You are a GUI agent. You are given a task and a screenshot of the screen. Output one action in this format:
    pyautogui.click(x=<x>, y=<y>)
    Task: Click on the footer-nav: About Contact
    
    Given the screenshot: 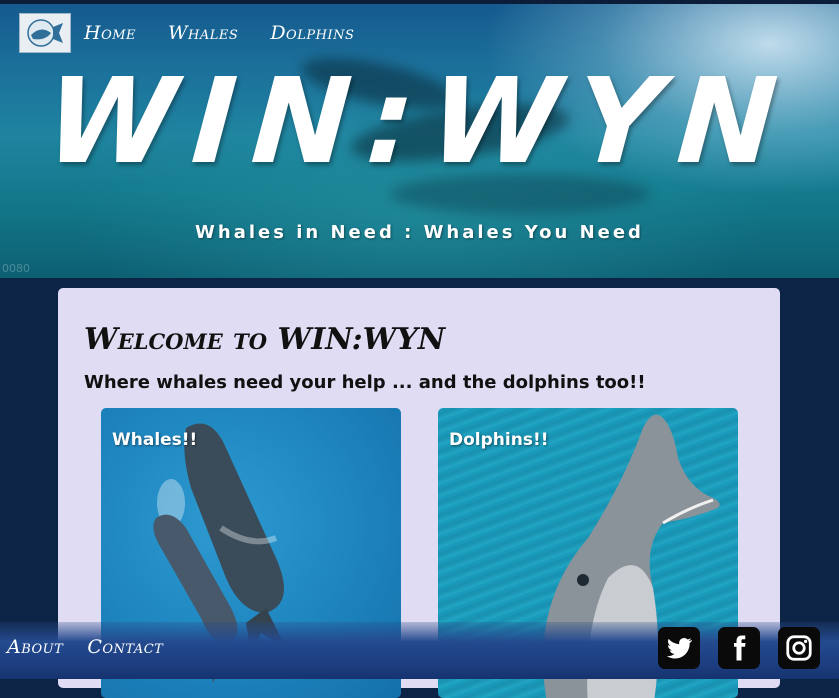 What is the action you would take?
    pyautogui.click(x=85, y=647)
    